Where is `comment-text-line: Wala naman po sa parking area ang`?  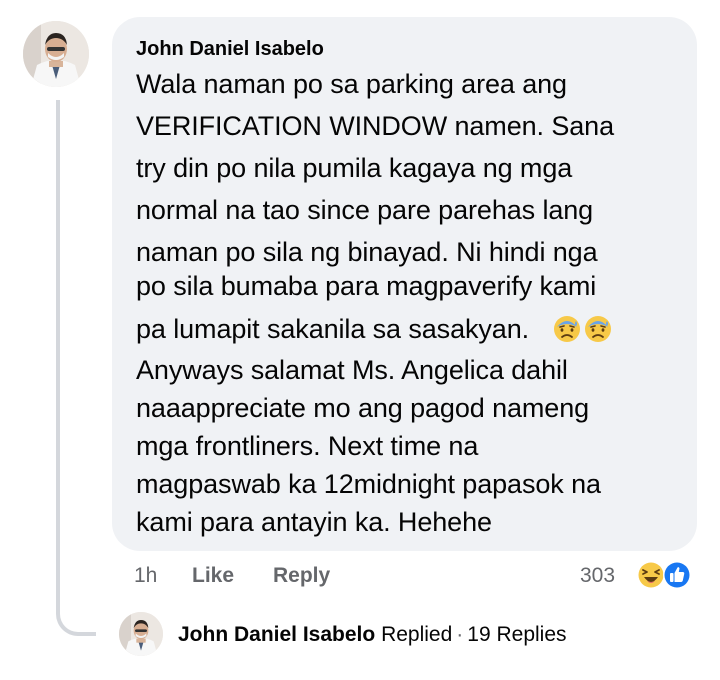
comment-text-line: Wala naman po sa parking area ang is located at coordinates (351, 84).